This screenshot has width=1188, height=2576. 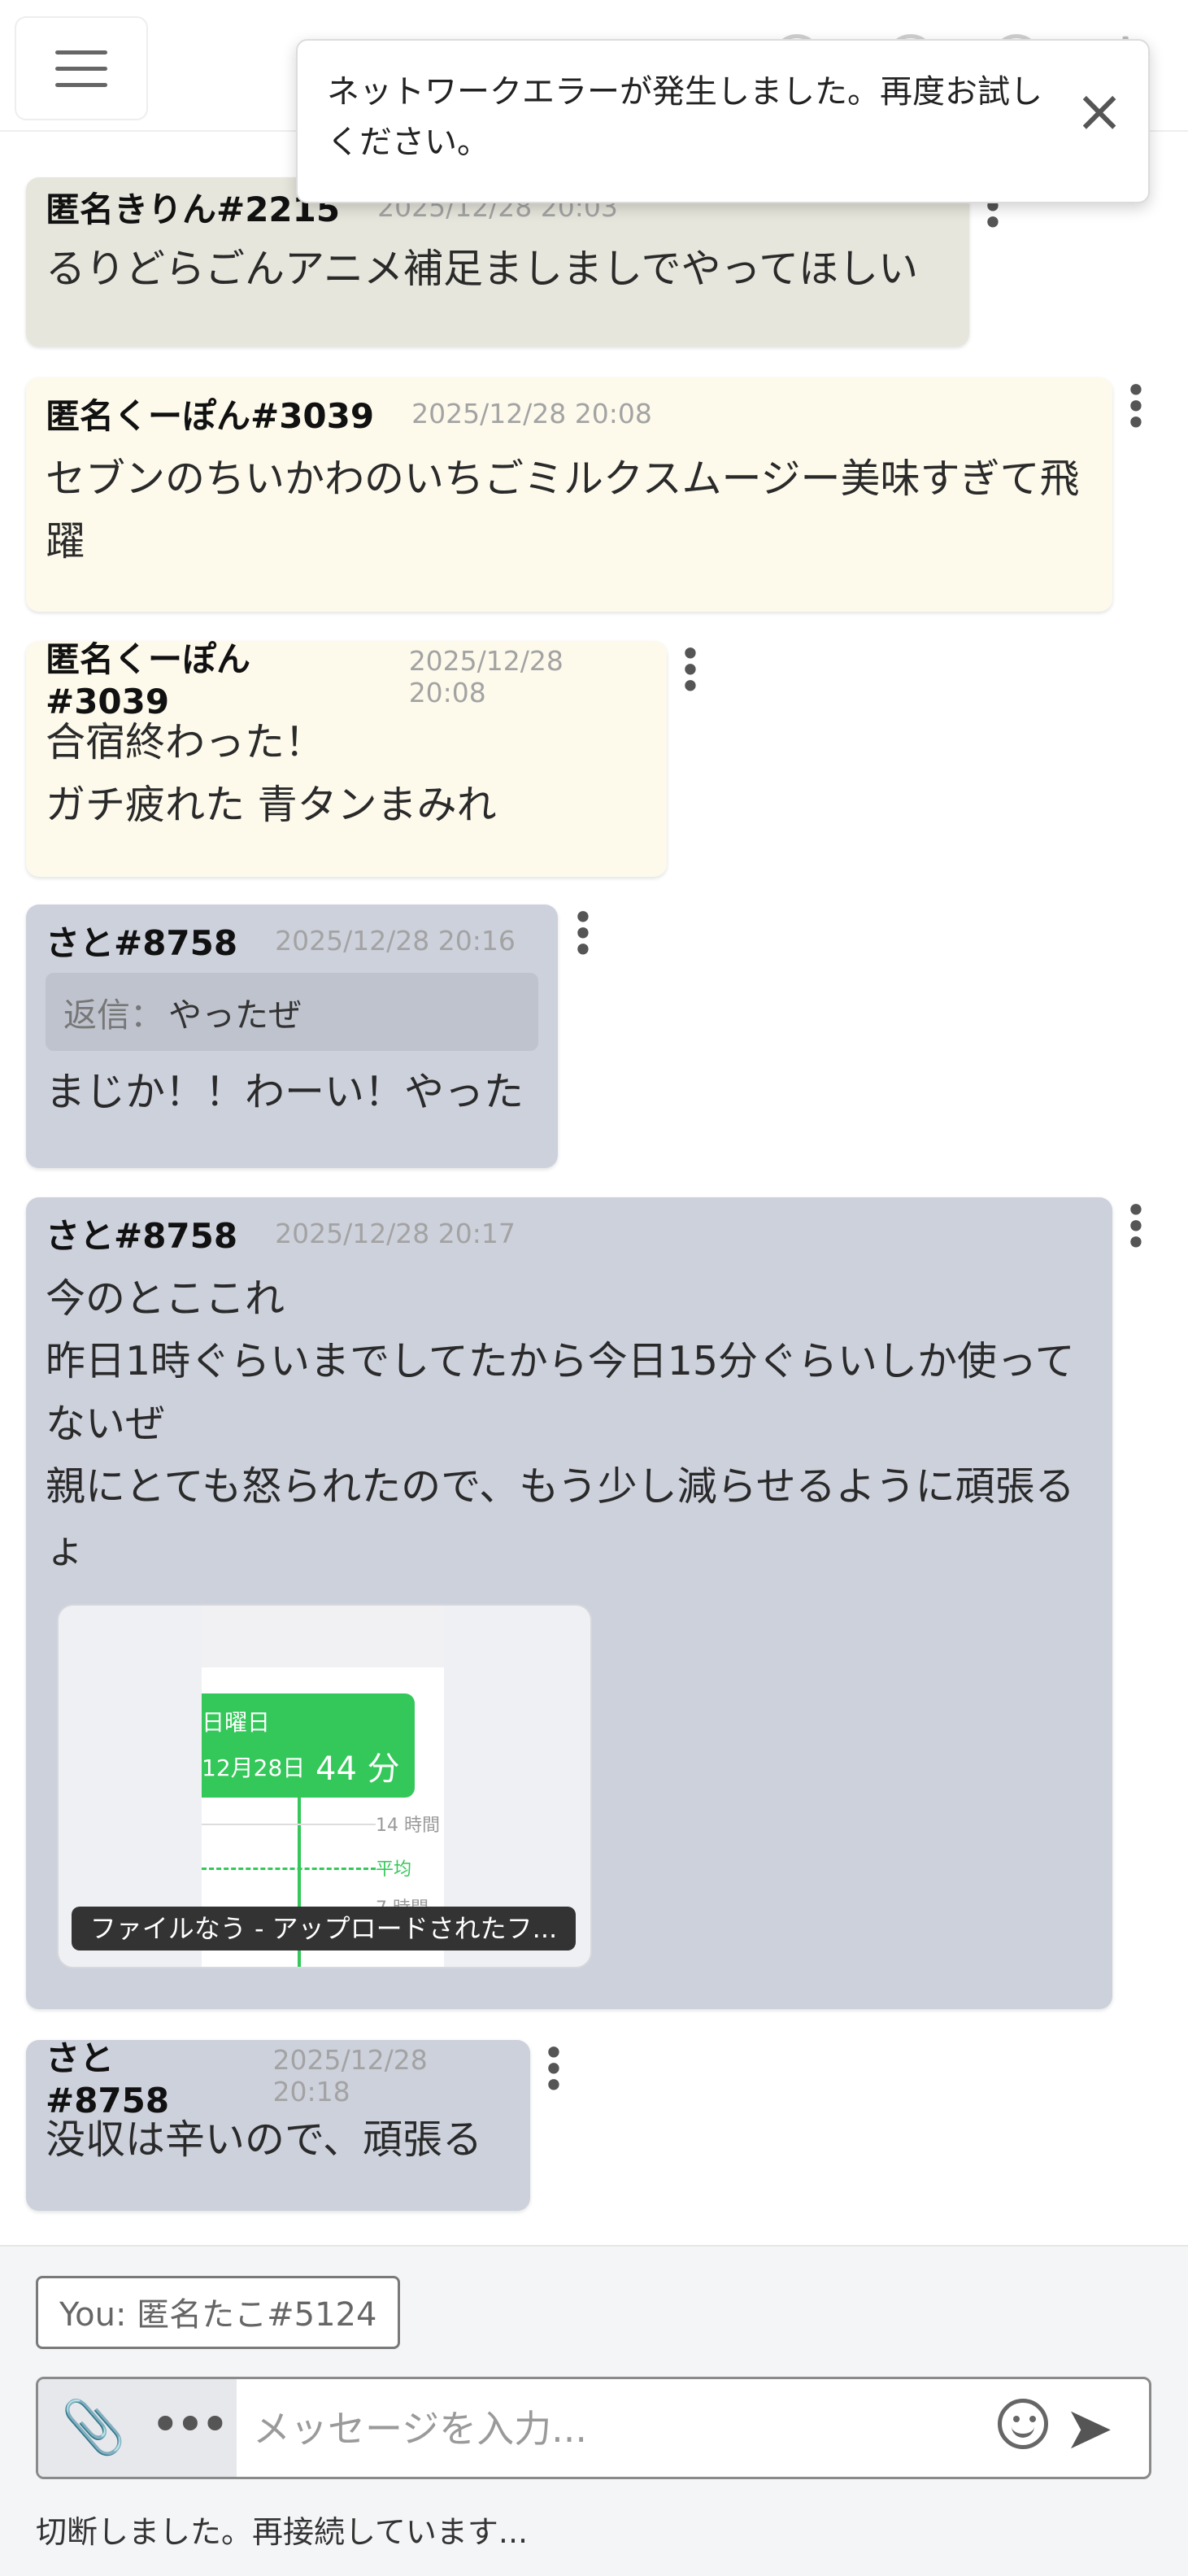 I want to click on emoji-icon, so click(x=1023, y=2424).